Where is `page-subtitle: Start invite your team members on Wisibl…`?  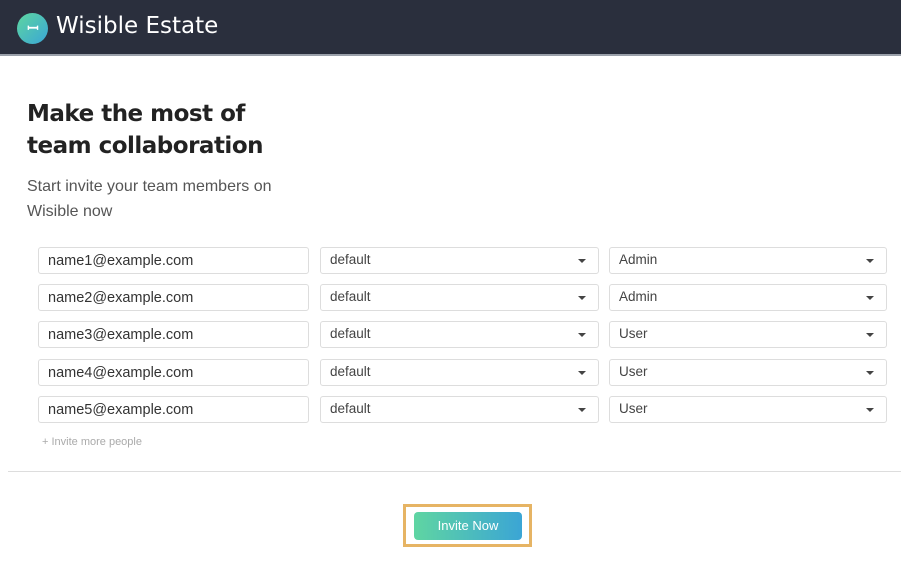
page-subtitle: Start invite your team members on Wisibl… is located at coordinates (149, 199).